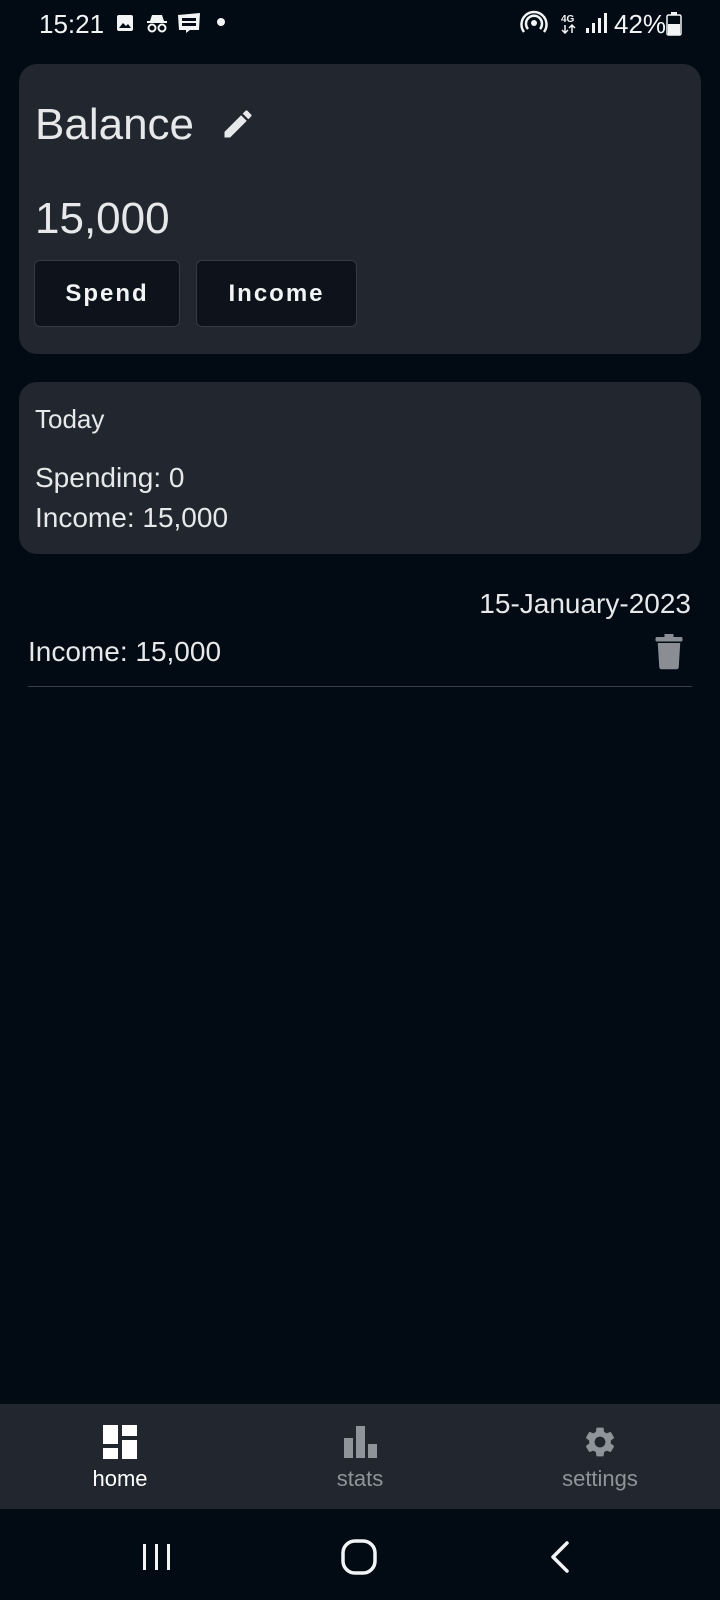 The image size is (720, 1600). Describe the element at coordinates (120, 1442) in the screenshot. I see `dashboard-icon` at that location.